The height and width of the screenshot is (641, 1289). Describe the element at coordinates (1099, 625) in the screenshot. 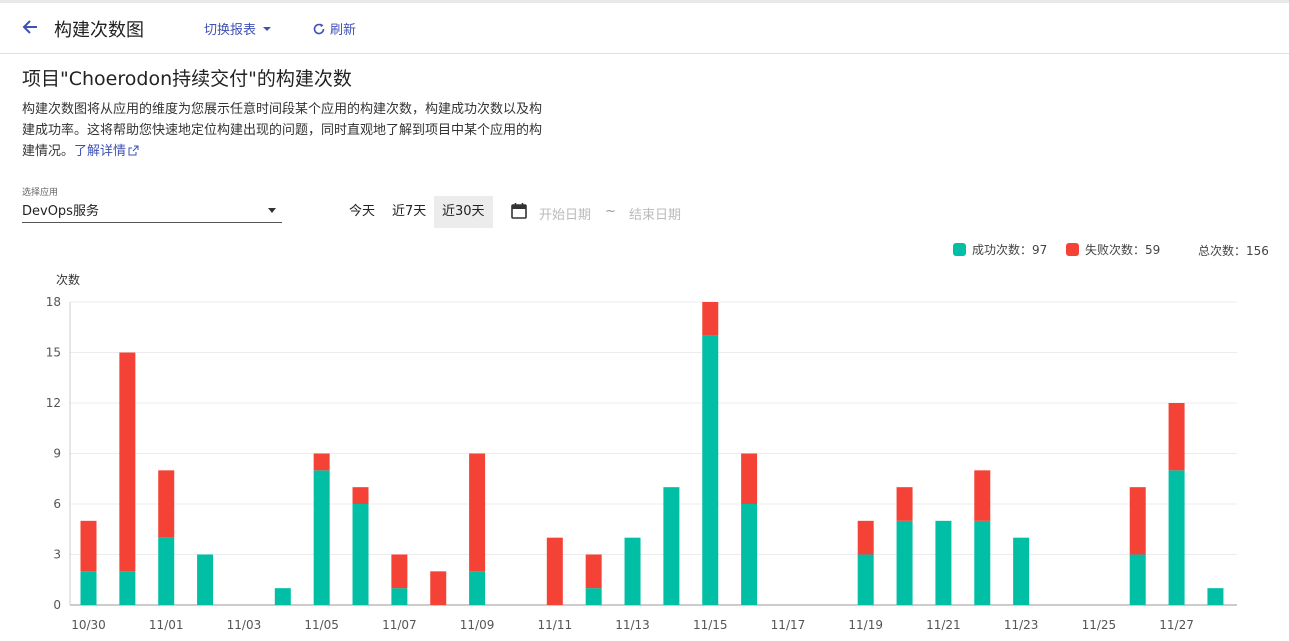

I see `x-tick-label: 11/25` at that location.